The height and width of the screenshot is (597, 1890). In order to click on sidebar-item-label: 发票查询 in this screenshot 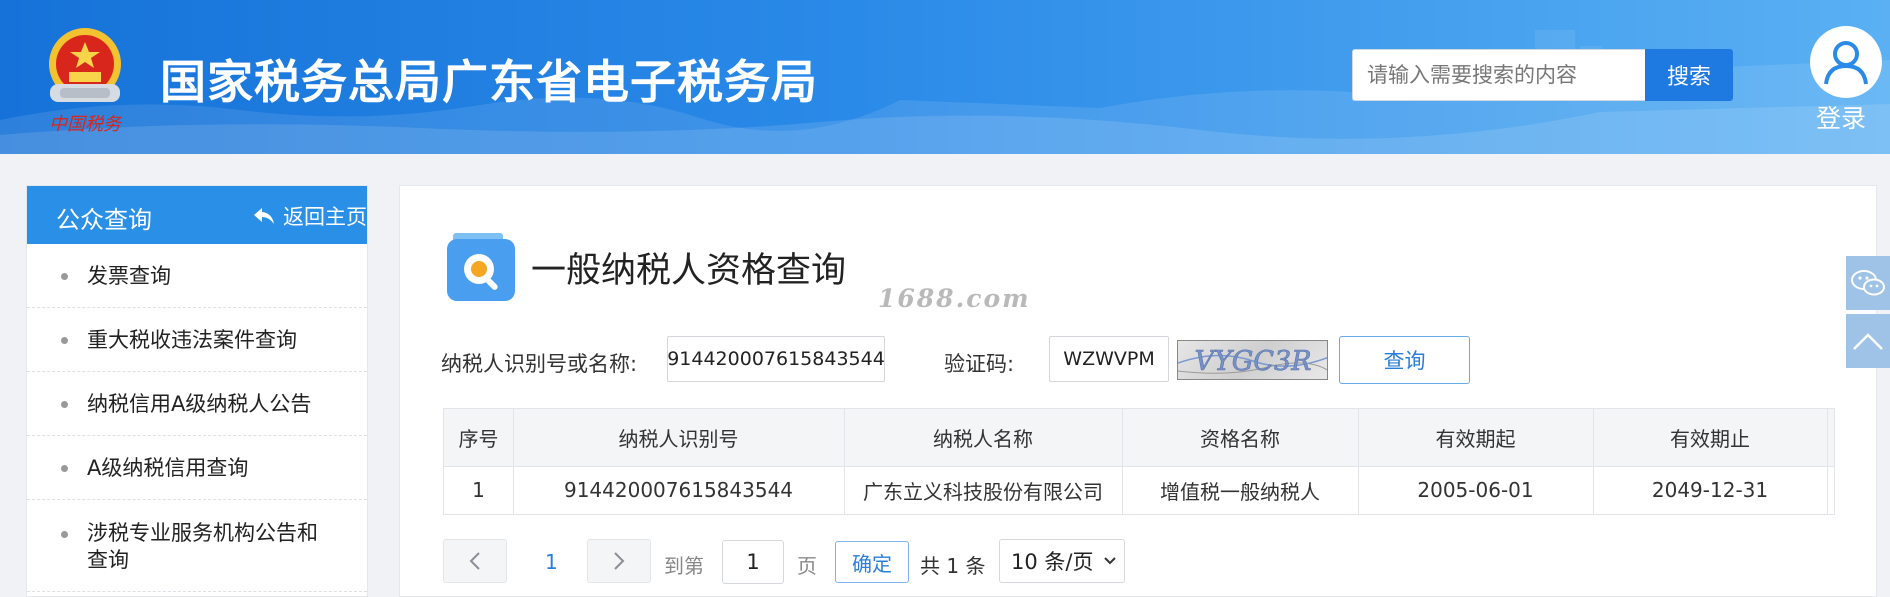, I will do `click(129, 276)`.